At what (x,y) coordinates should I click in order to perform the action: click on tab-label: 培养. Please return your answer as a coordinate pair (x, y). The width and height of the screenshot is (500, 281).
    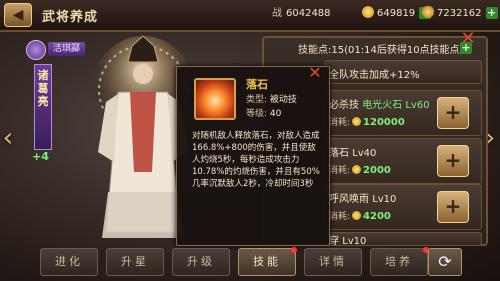
    Looking at the image, I should click on (399, 261).